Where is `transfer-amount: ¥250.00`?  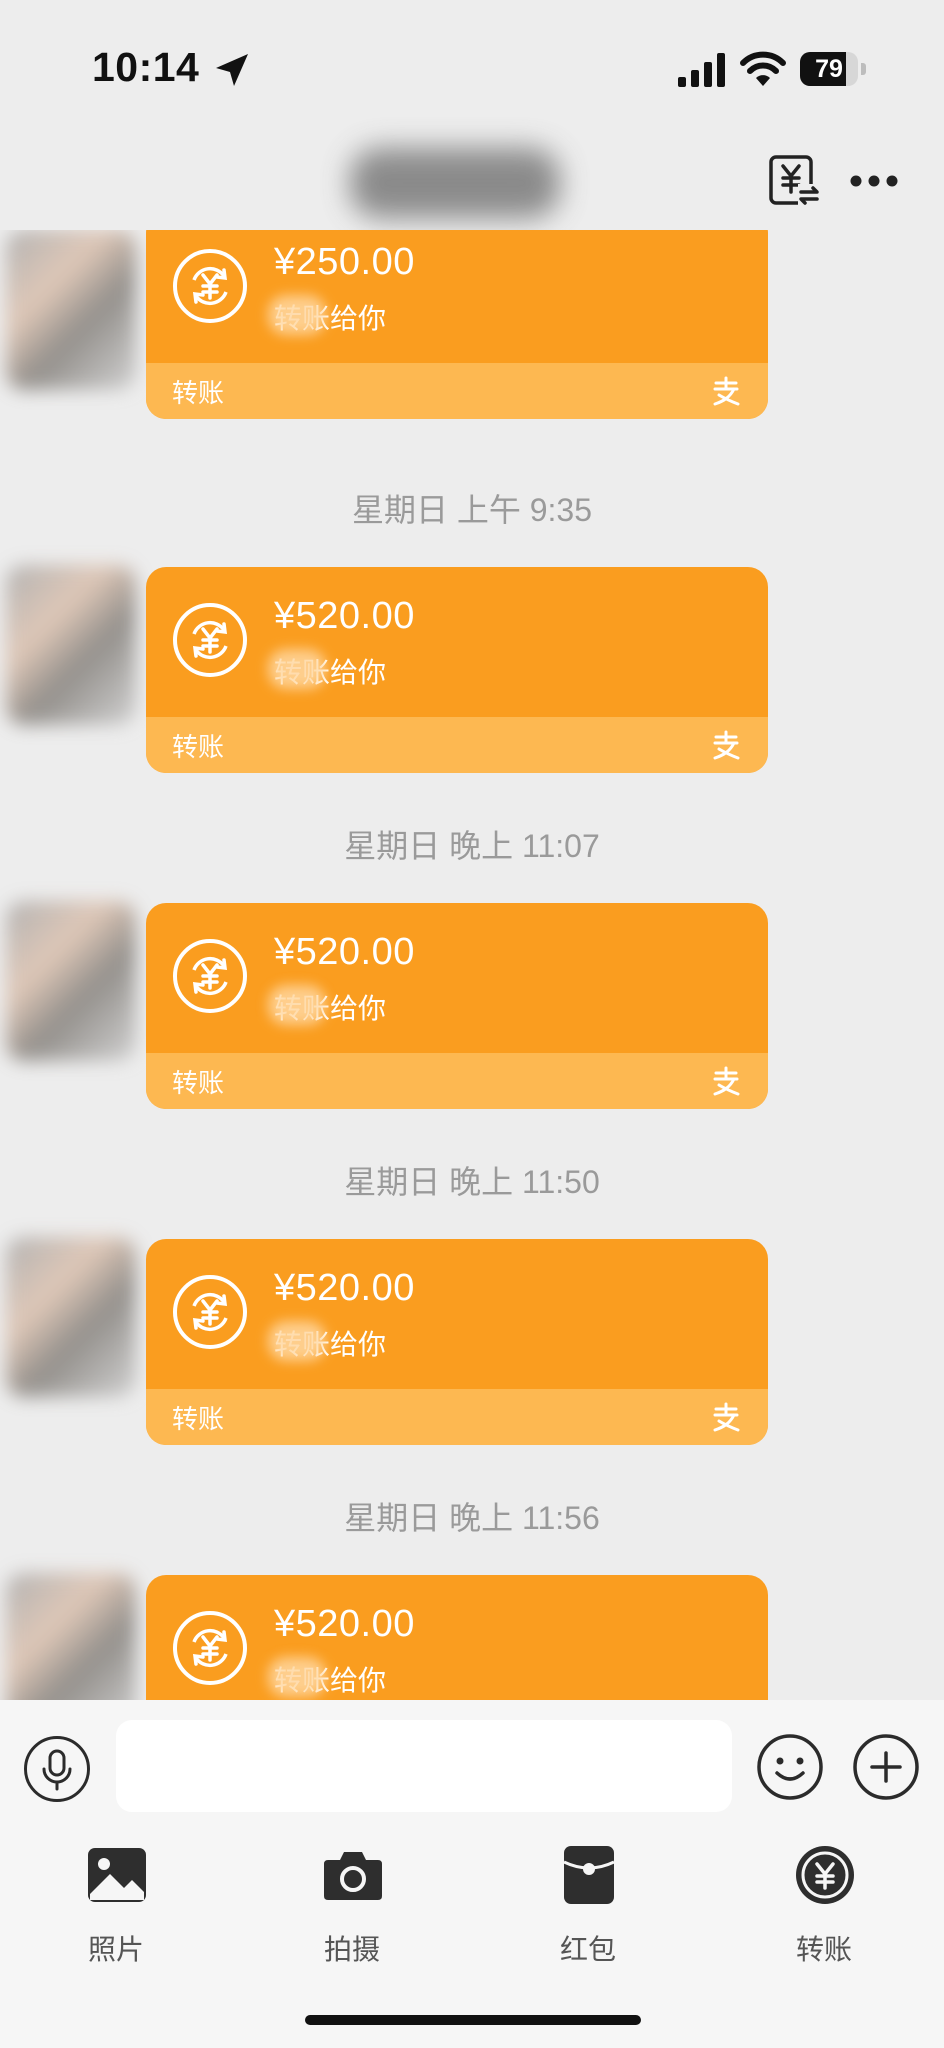 transfer-amount: ¥250.00 is located at coordinates (344, 262).